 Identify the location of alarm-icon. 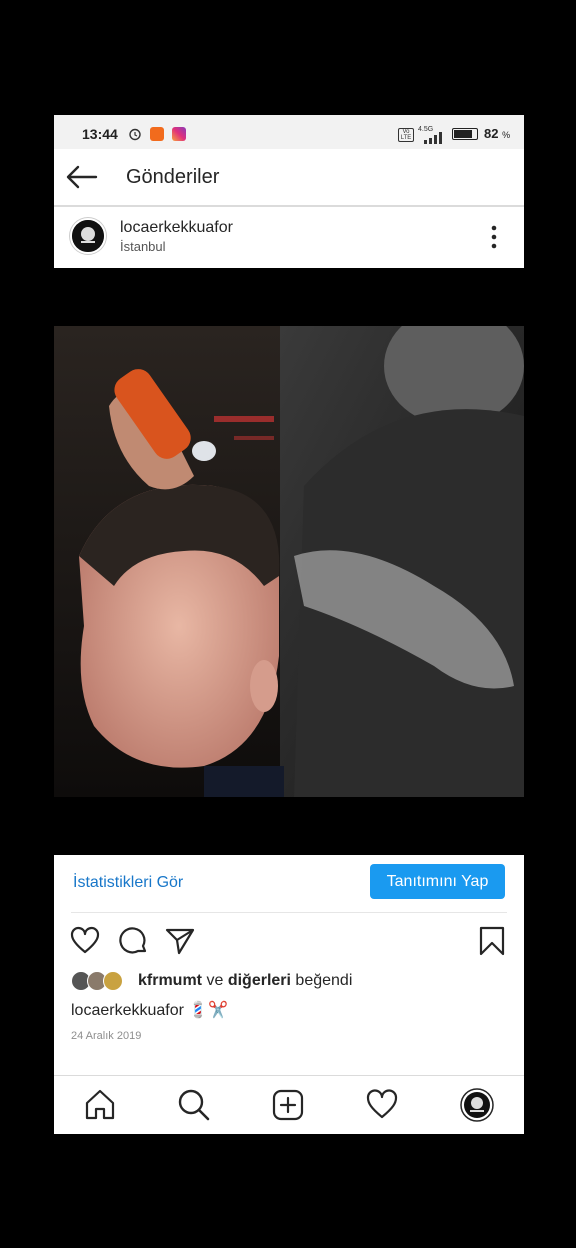
(135, 134).